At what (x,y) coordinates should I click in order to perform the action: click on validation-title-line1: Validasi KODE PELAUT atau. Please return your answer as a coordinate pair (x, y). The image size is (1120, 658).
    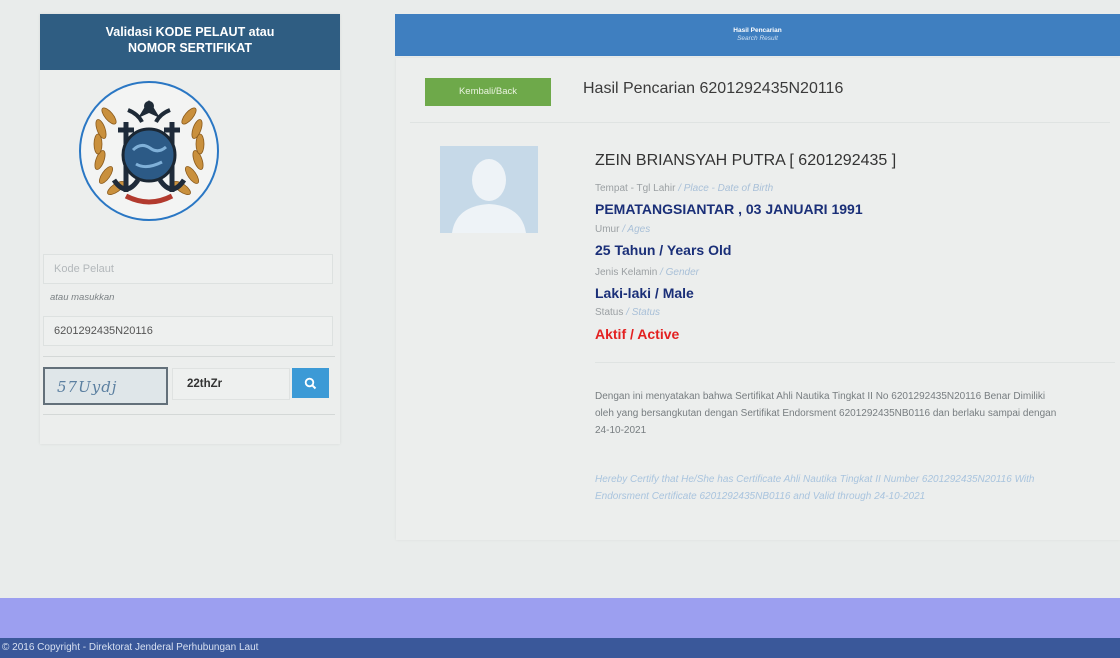
    Looking at the image, I should click on (190, 32).